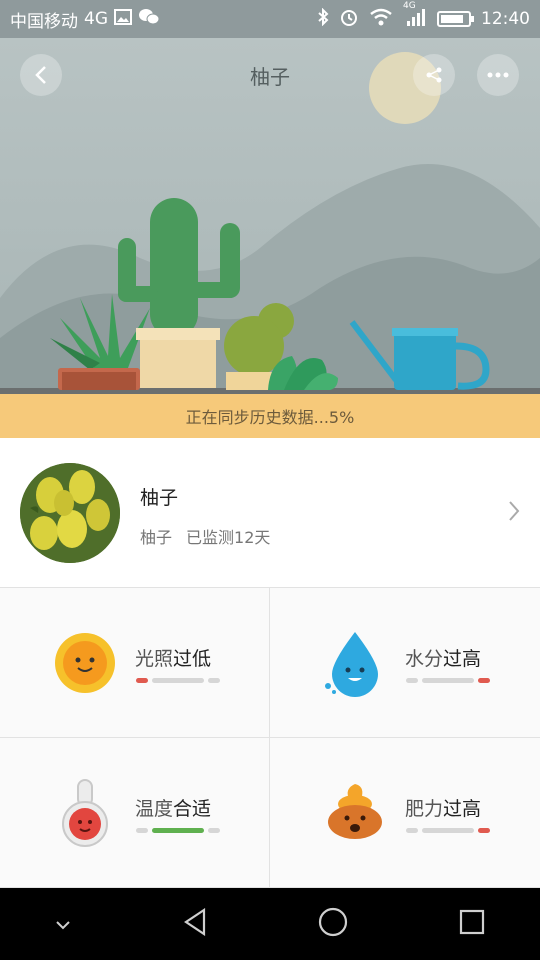 This screenshot has width=540, height=960. Describe the element at coordinates (452, 19) in the screenshot. I see `battery-fill` at that location.